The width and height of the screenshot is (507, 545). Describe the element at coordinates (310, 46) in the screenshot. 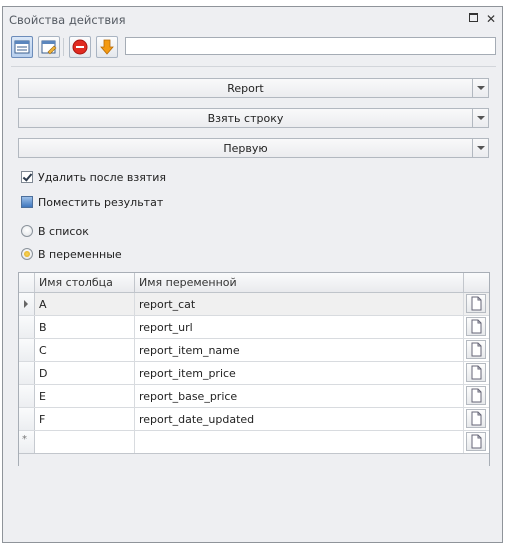

I see `toolbar-text-input` at that location.